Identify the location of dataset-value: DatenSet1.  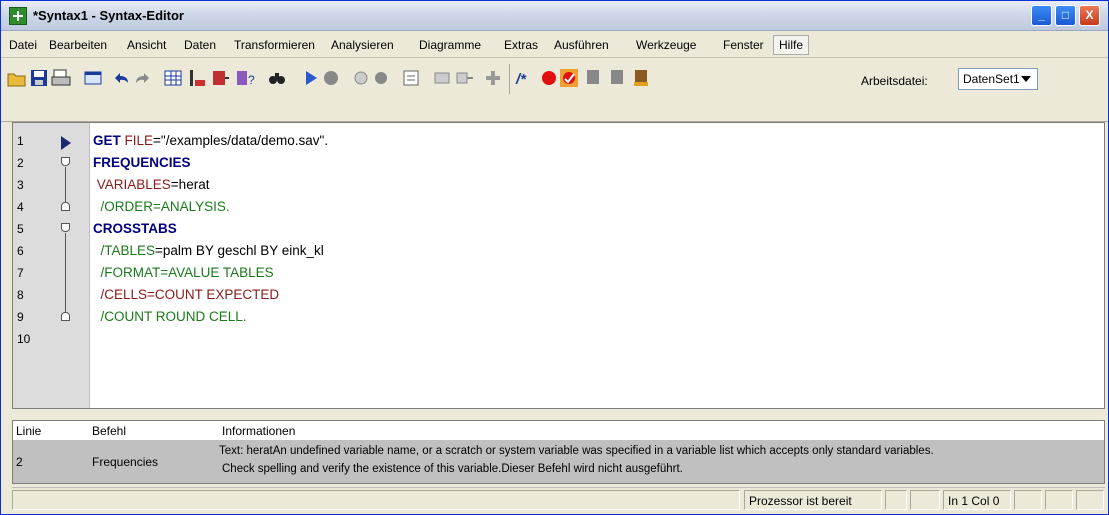
(991, 79).